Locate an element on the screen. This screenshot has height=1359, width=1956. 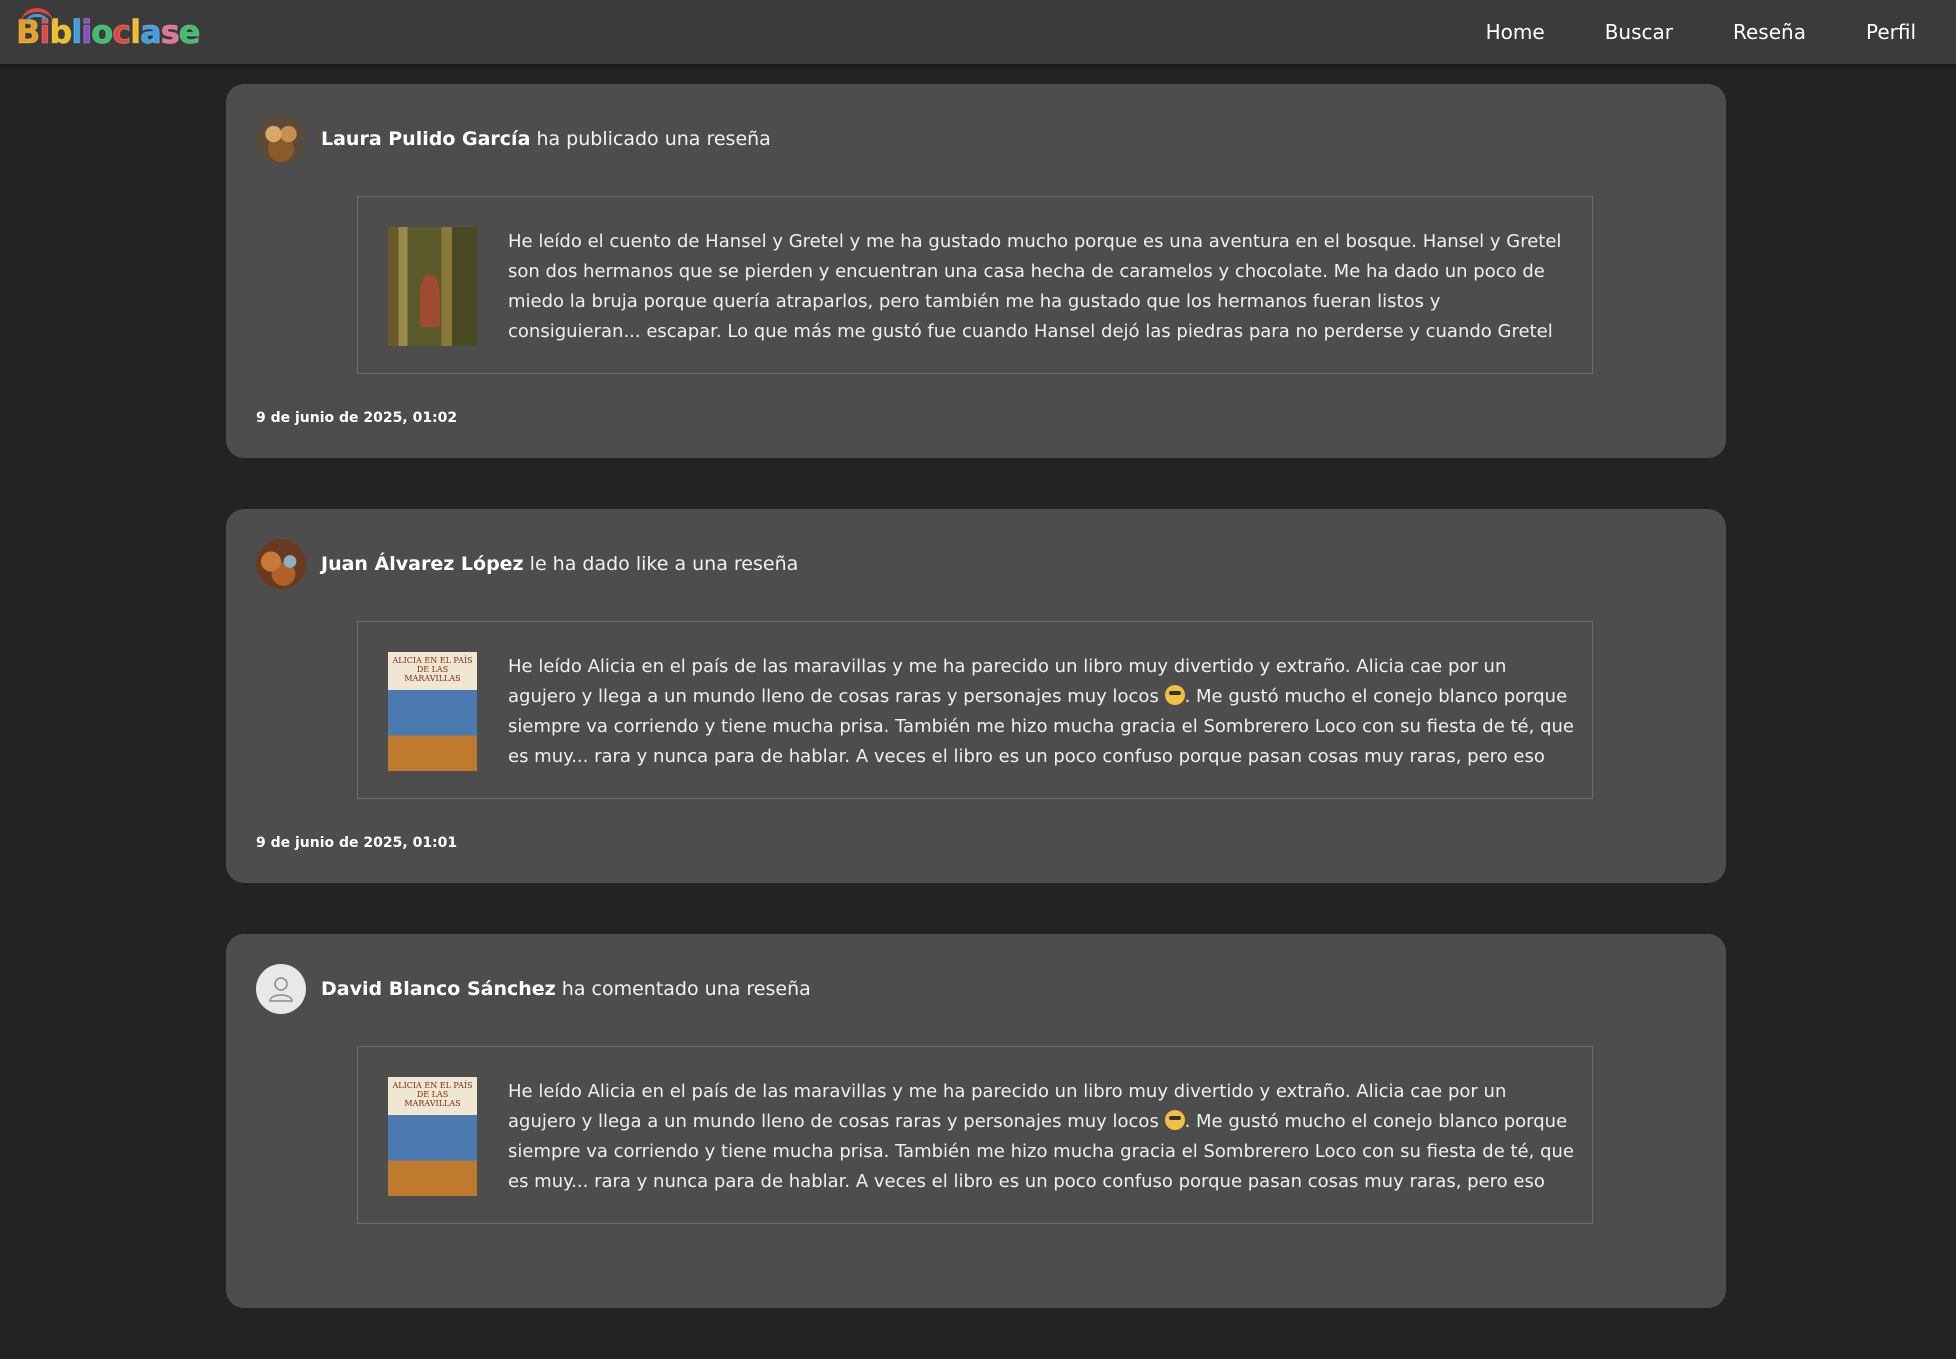
main-nav: Home Buscar Reseña Perfil is located at coordinates (1721, 32).